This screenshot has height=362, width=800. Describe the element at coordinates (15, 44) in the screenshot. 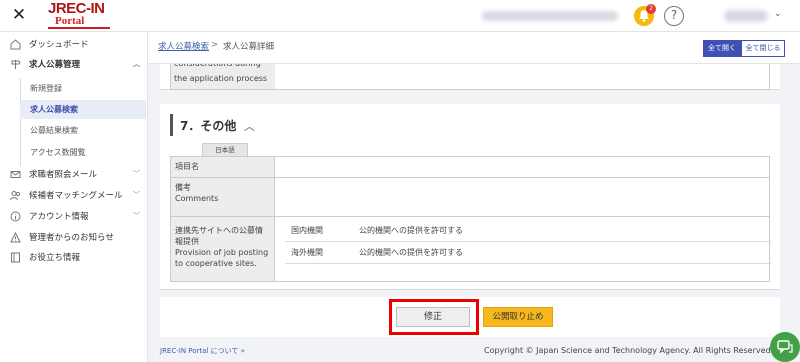

I see `home-icon` at that location.